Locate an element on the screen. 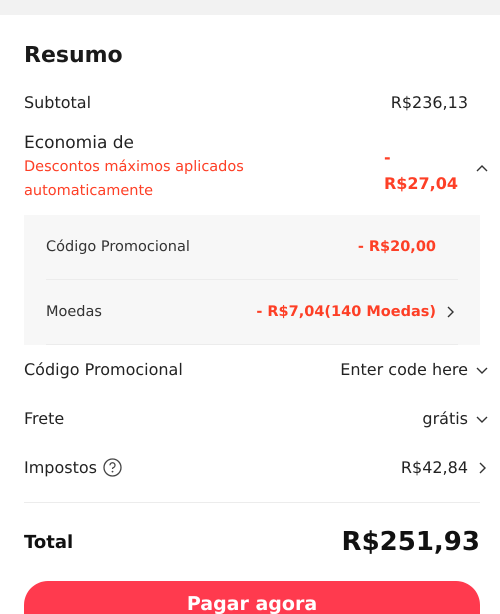  row-value: R$236,13 is located at coordinates (429, 102).